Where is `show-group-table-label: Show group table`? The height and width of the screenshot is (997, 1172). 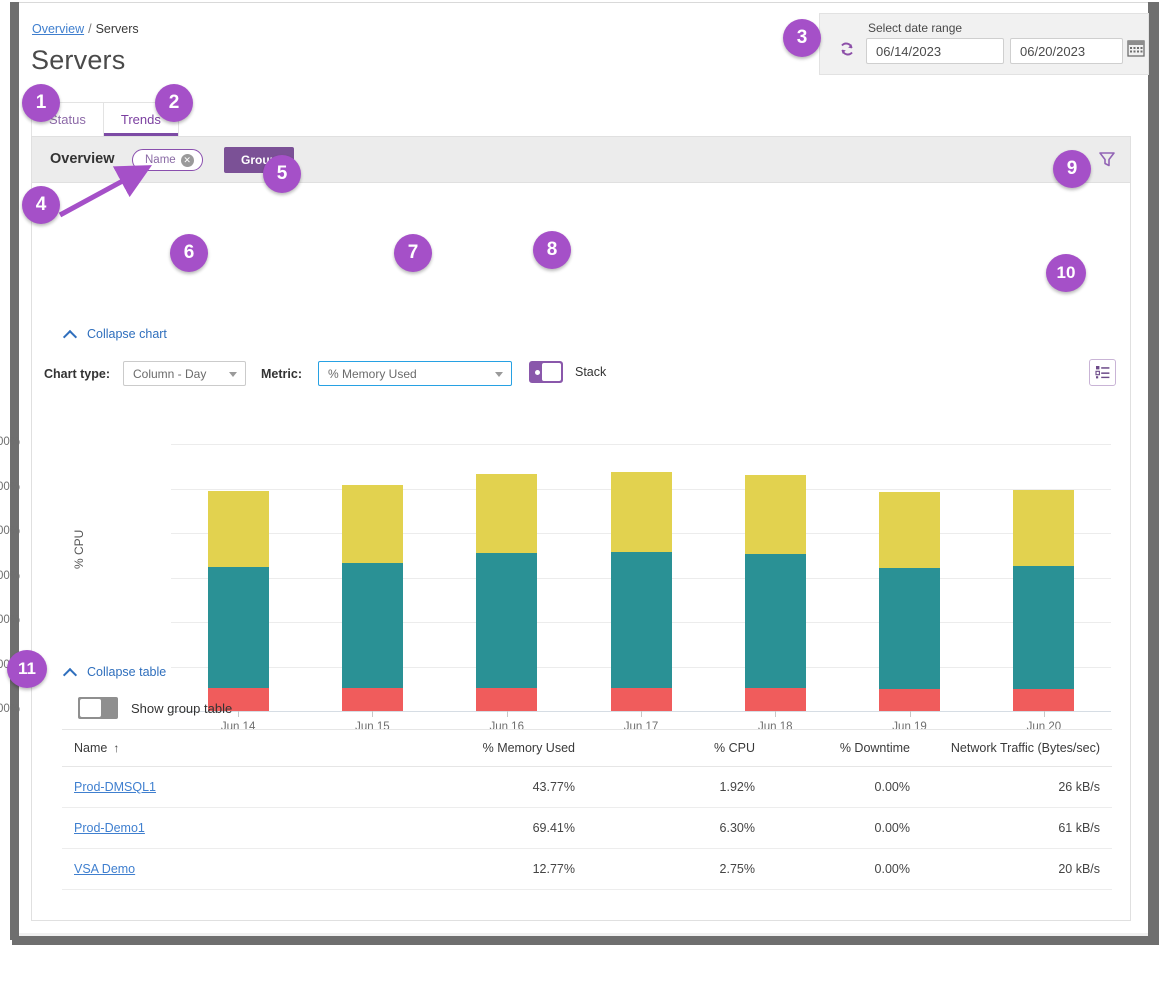 show-group-table-label: Show group table is located at coordinates (182, 708).